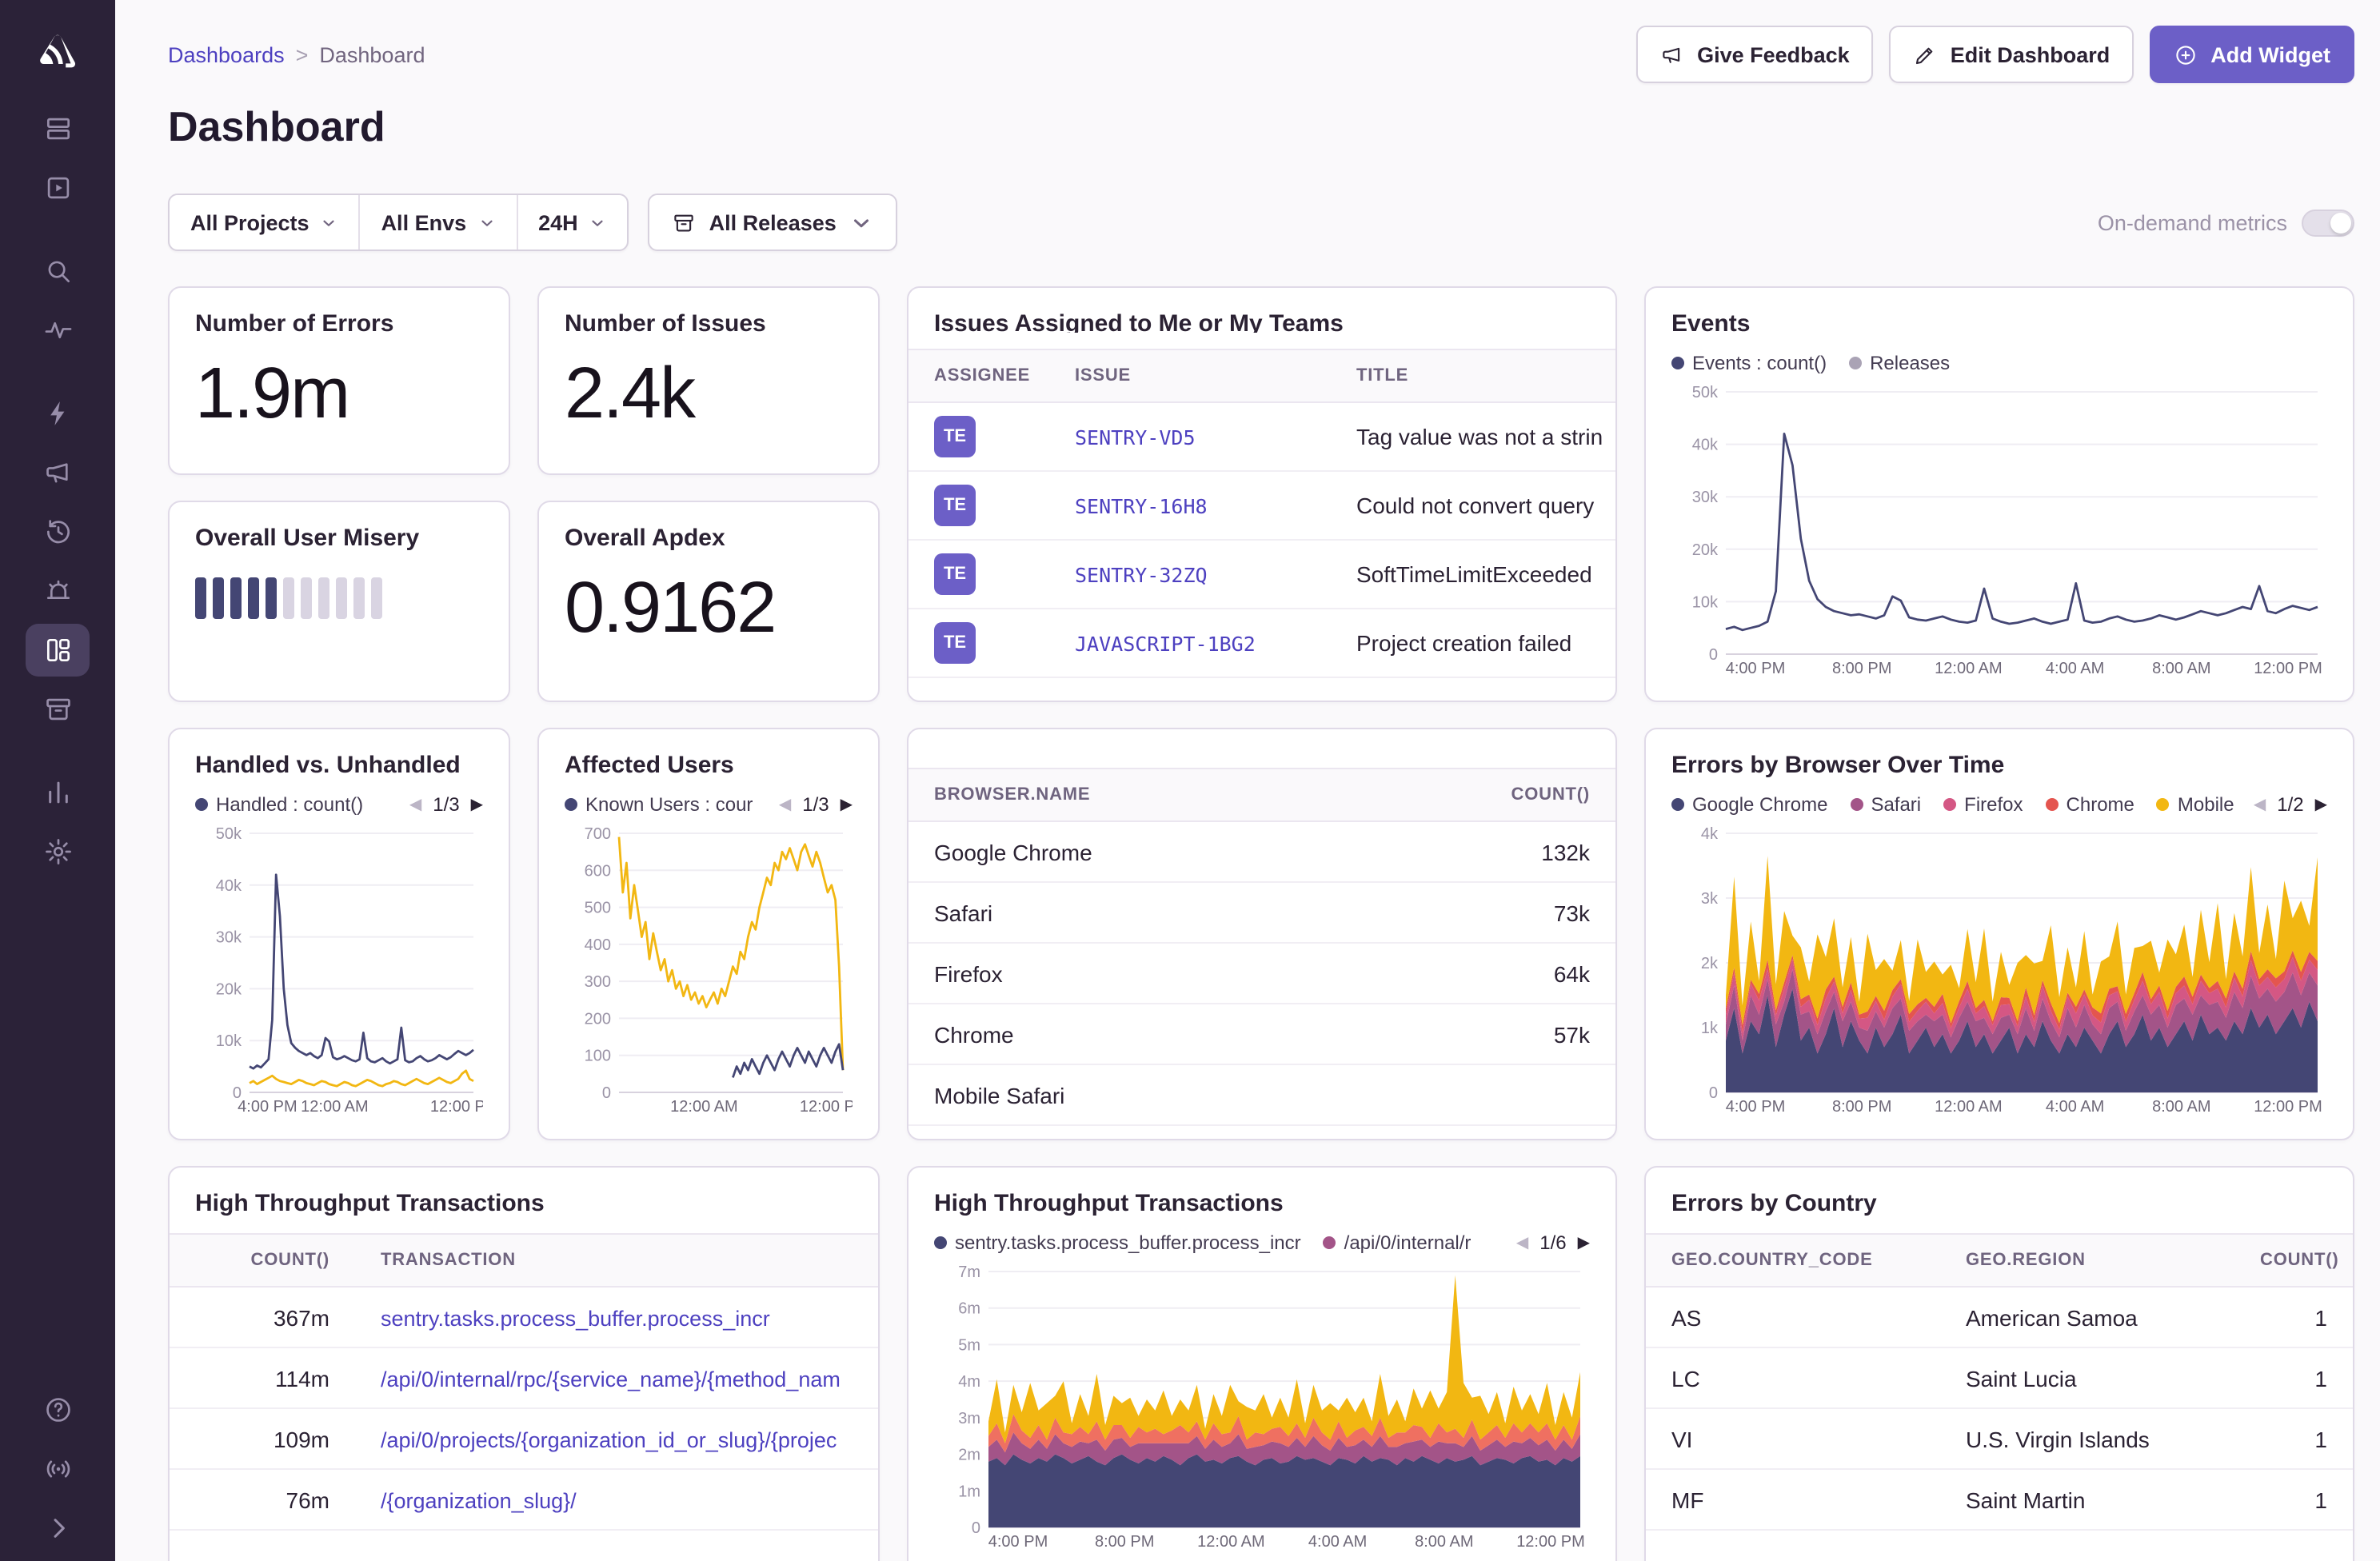 This screenshot has height=1561, width=2380. Describe the element at coordinates (2089, 804) in the screenshot. I see `legend-item: Chrome` at that location.